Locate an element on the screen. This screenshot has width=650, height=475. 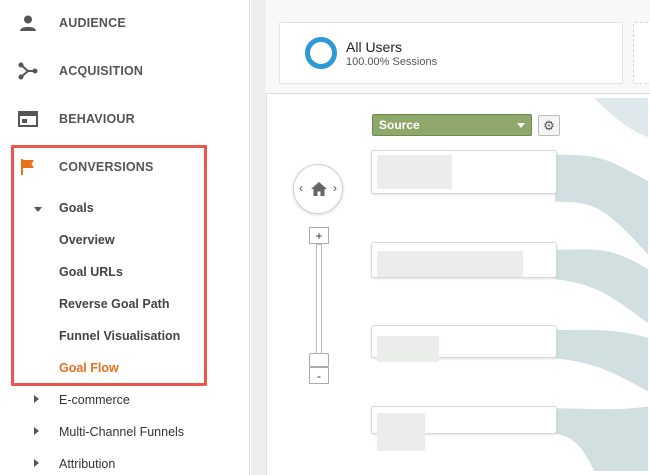
nav-audience: AUDIENCE is located at coordinates (125, 23).